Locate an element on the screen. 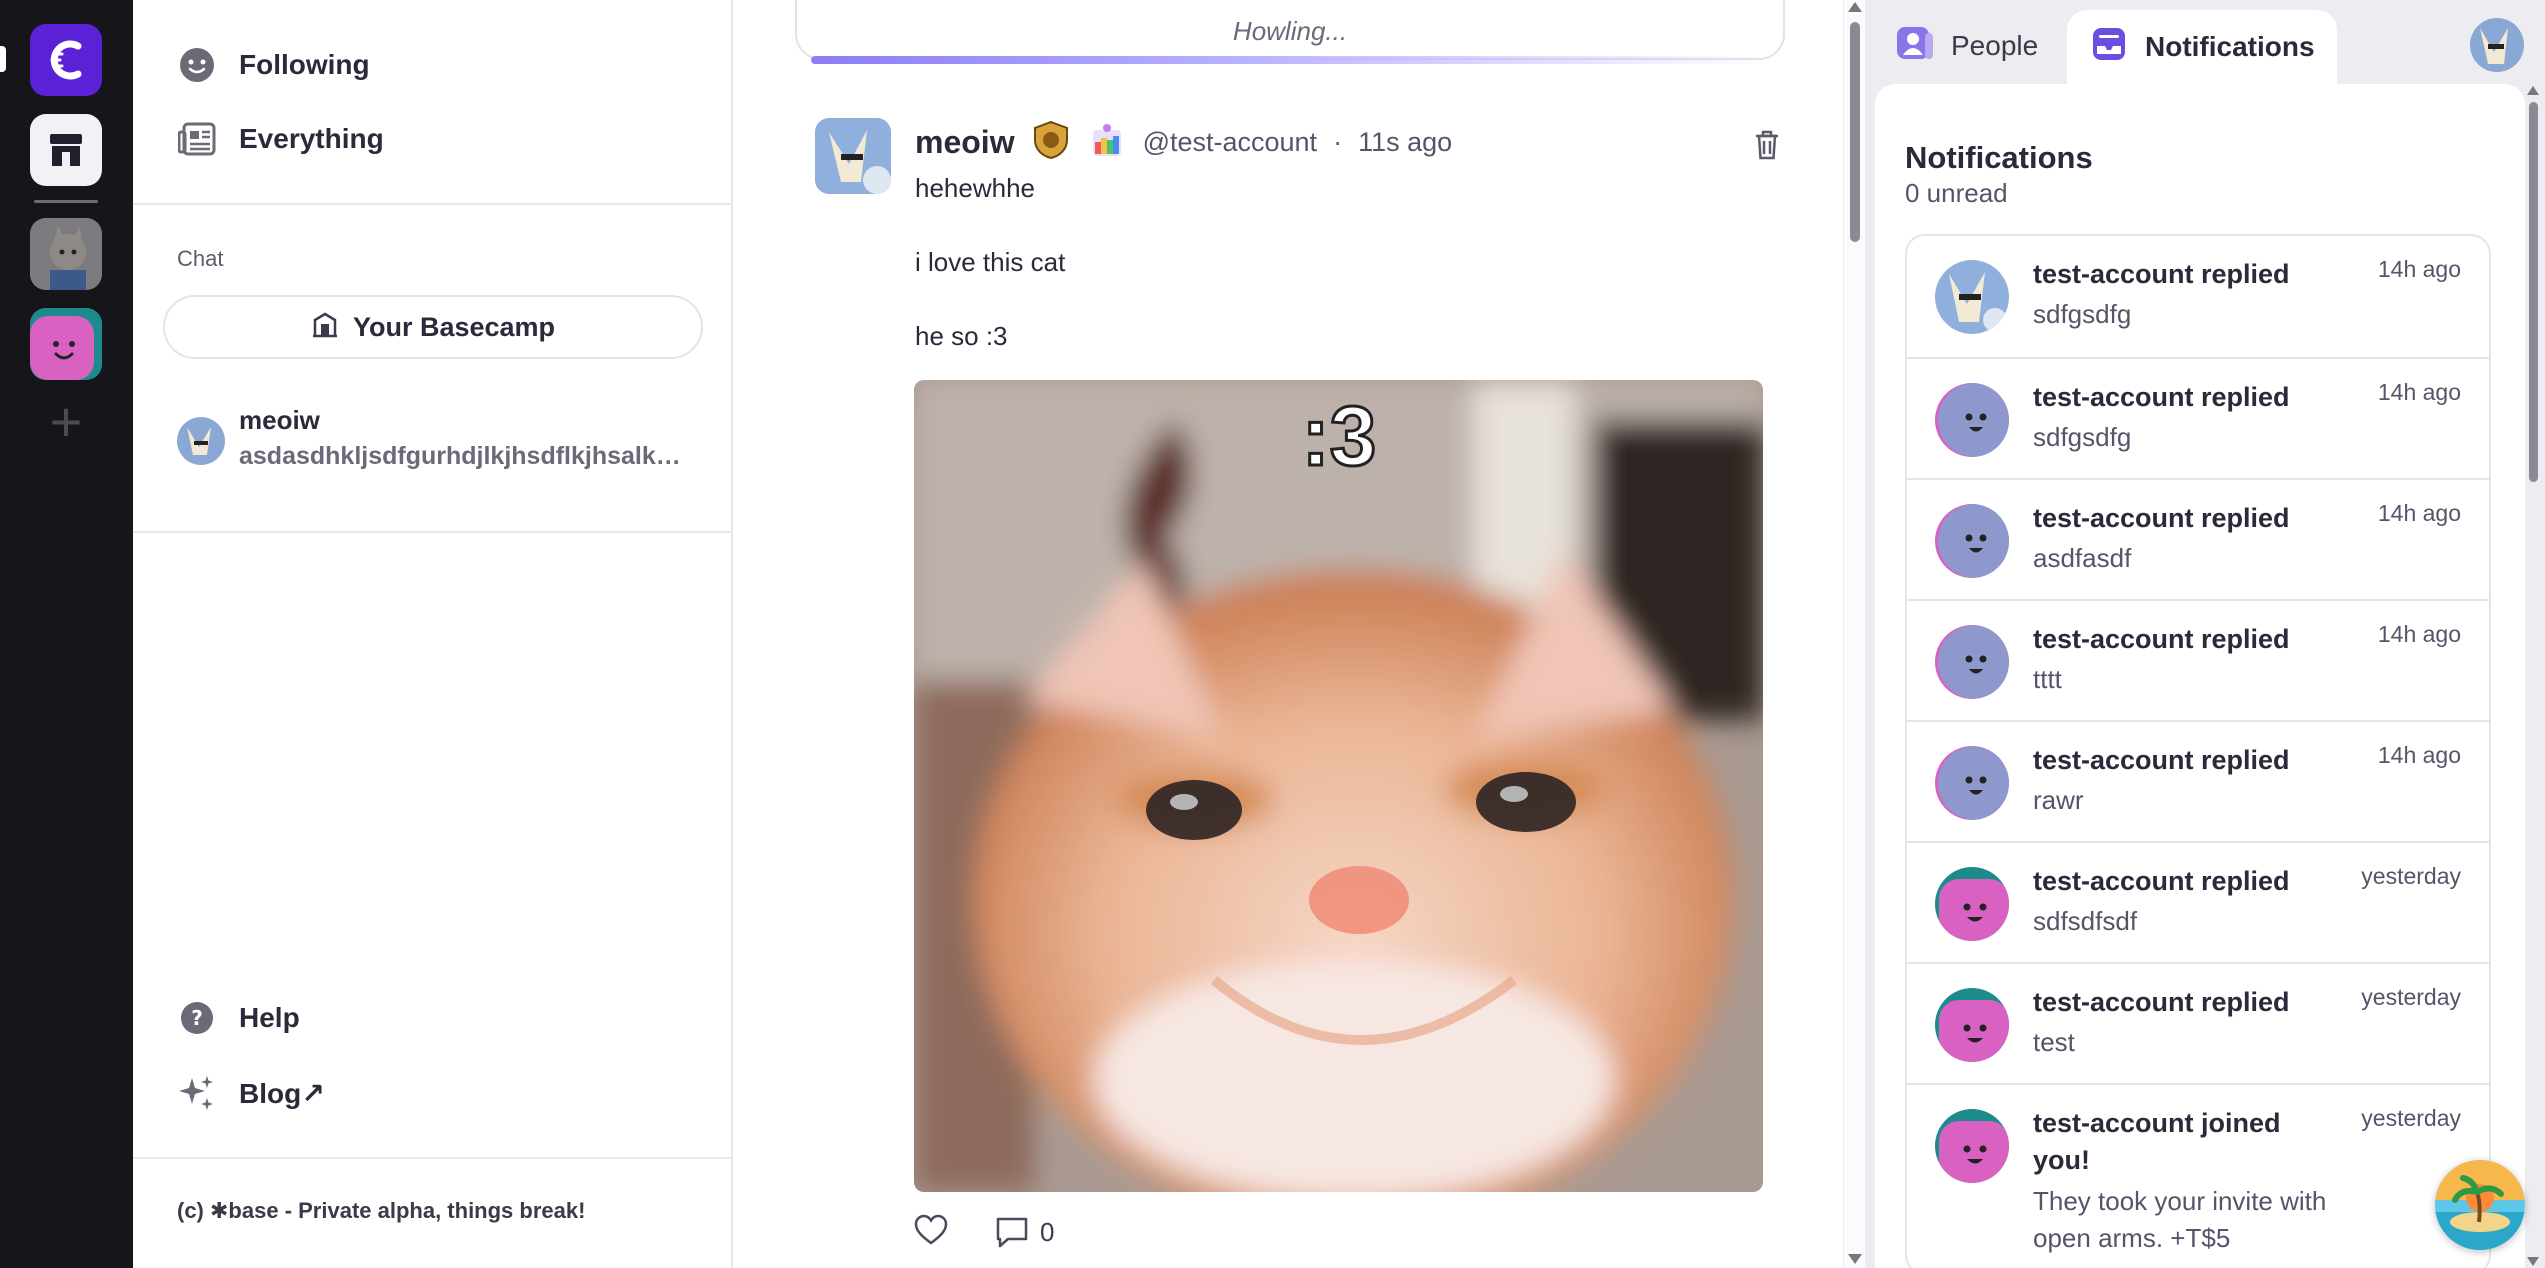 The height and width of the screenshot is (1268, 2545). like-button is located at coordinates (931, 1232).